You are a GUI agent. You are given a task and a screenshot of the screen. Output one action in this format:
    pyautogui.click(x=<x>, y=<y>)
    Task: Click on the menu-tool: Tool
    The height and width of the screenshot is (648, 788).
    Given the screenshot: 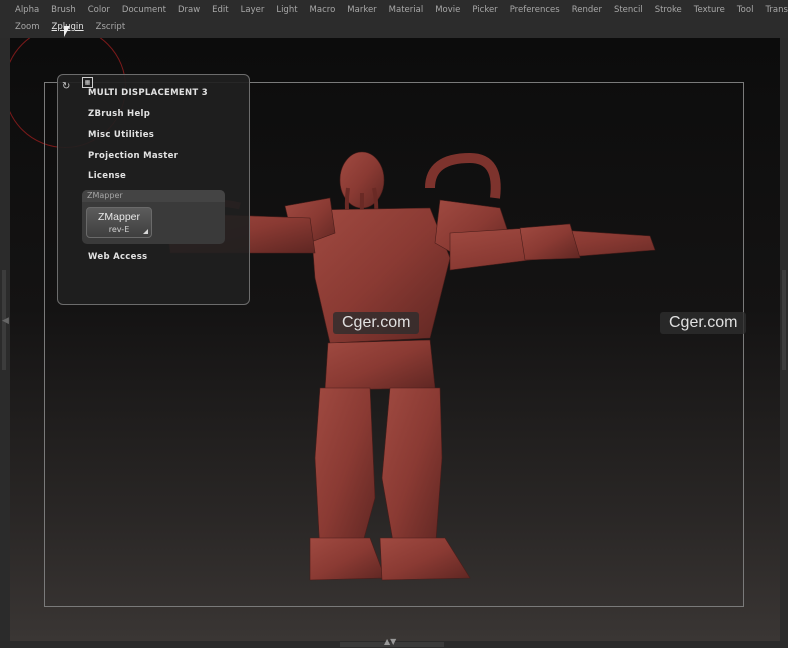 What is the action you would take?
    pyautogui.click(x=745, y=10)
    